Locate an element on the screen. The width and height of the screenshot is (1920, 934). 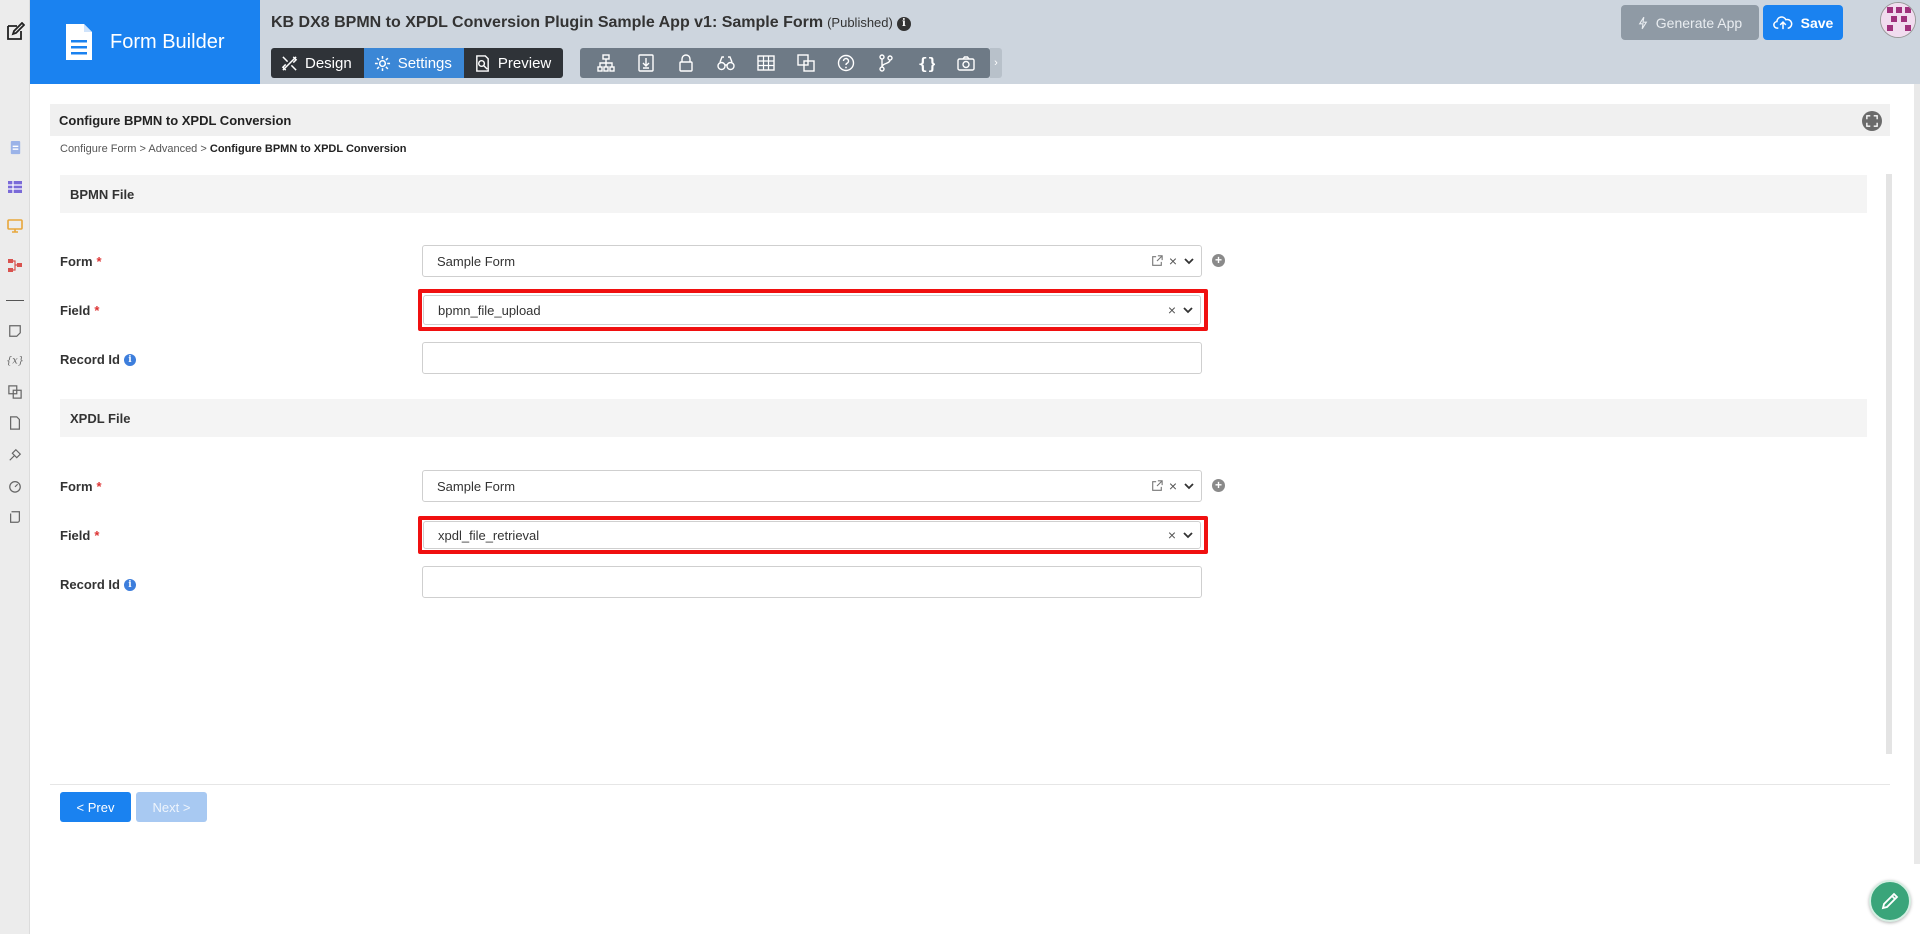
sitemap-icon is located at coordinates (606, 63).